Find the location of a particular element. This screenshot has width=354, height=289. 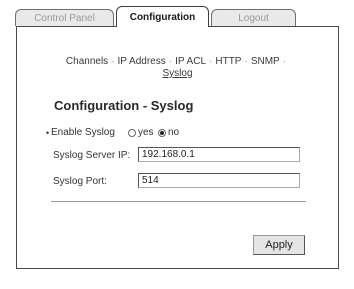

tab-configuration: Configuration is located at coordinates (162, 16).